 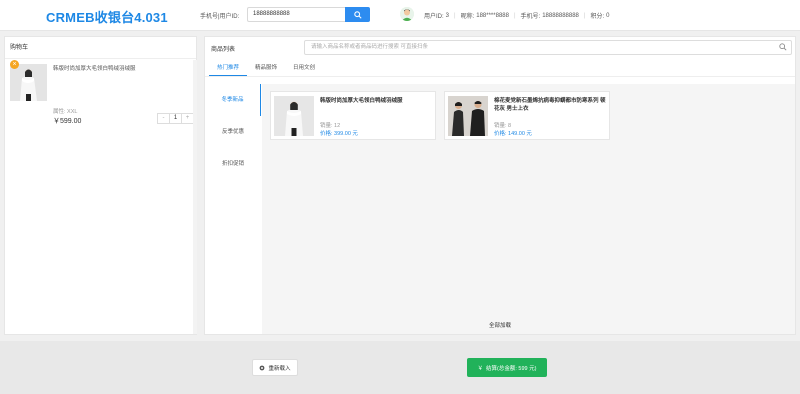 What do you see at coordinates (233, 132) in the screenshot?
I see `category-item-offseason: 反季优惠` at bounding box center [233, 132].